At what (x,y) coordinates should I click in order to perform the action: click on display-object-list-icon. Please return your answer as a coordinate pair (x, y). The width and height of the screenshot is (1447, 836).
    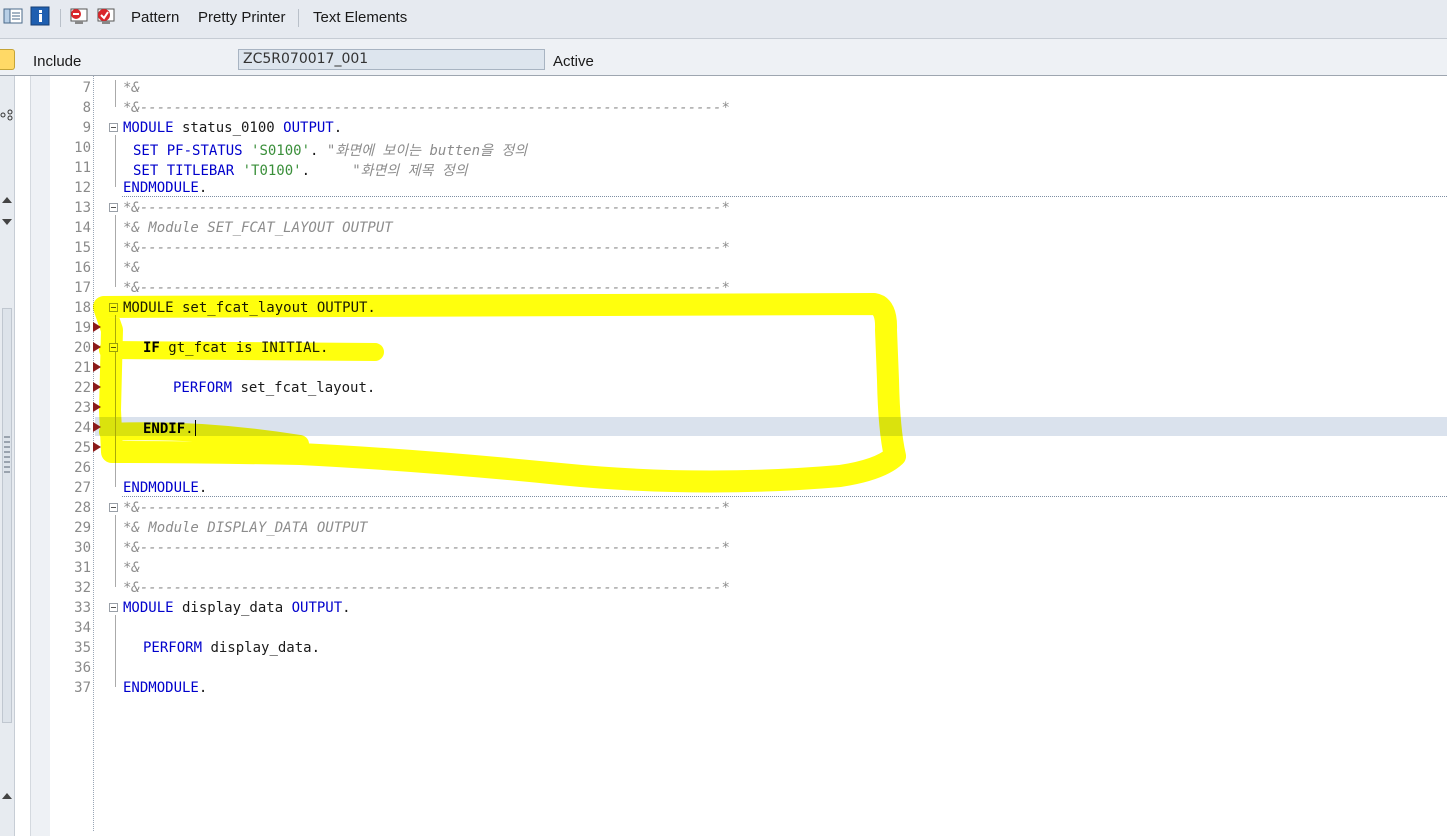
    Looking at the image, I should click on (13, 16).